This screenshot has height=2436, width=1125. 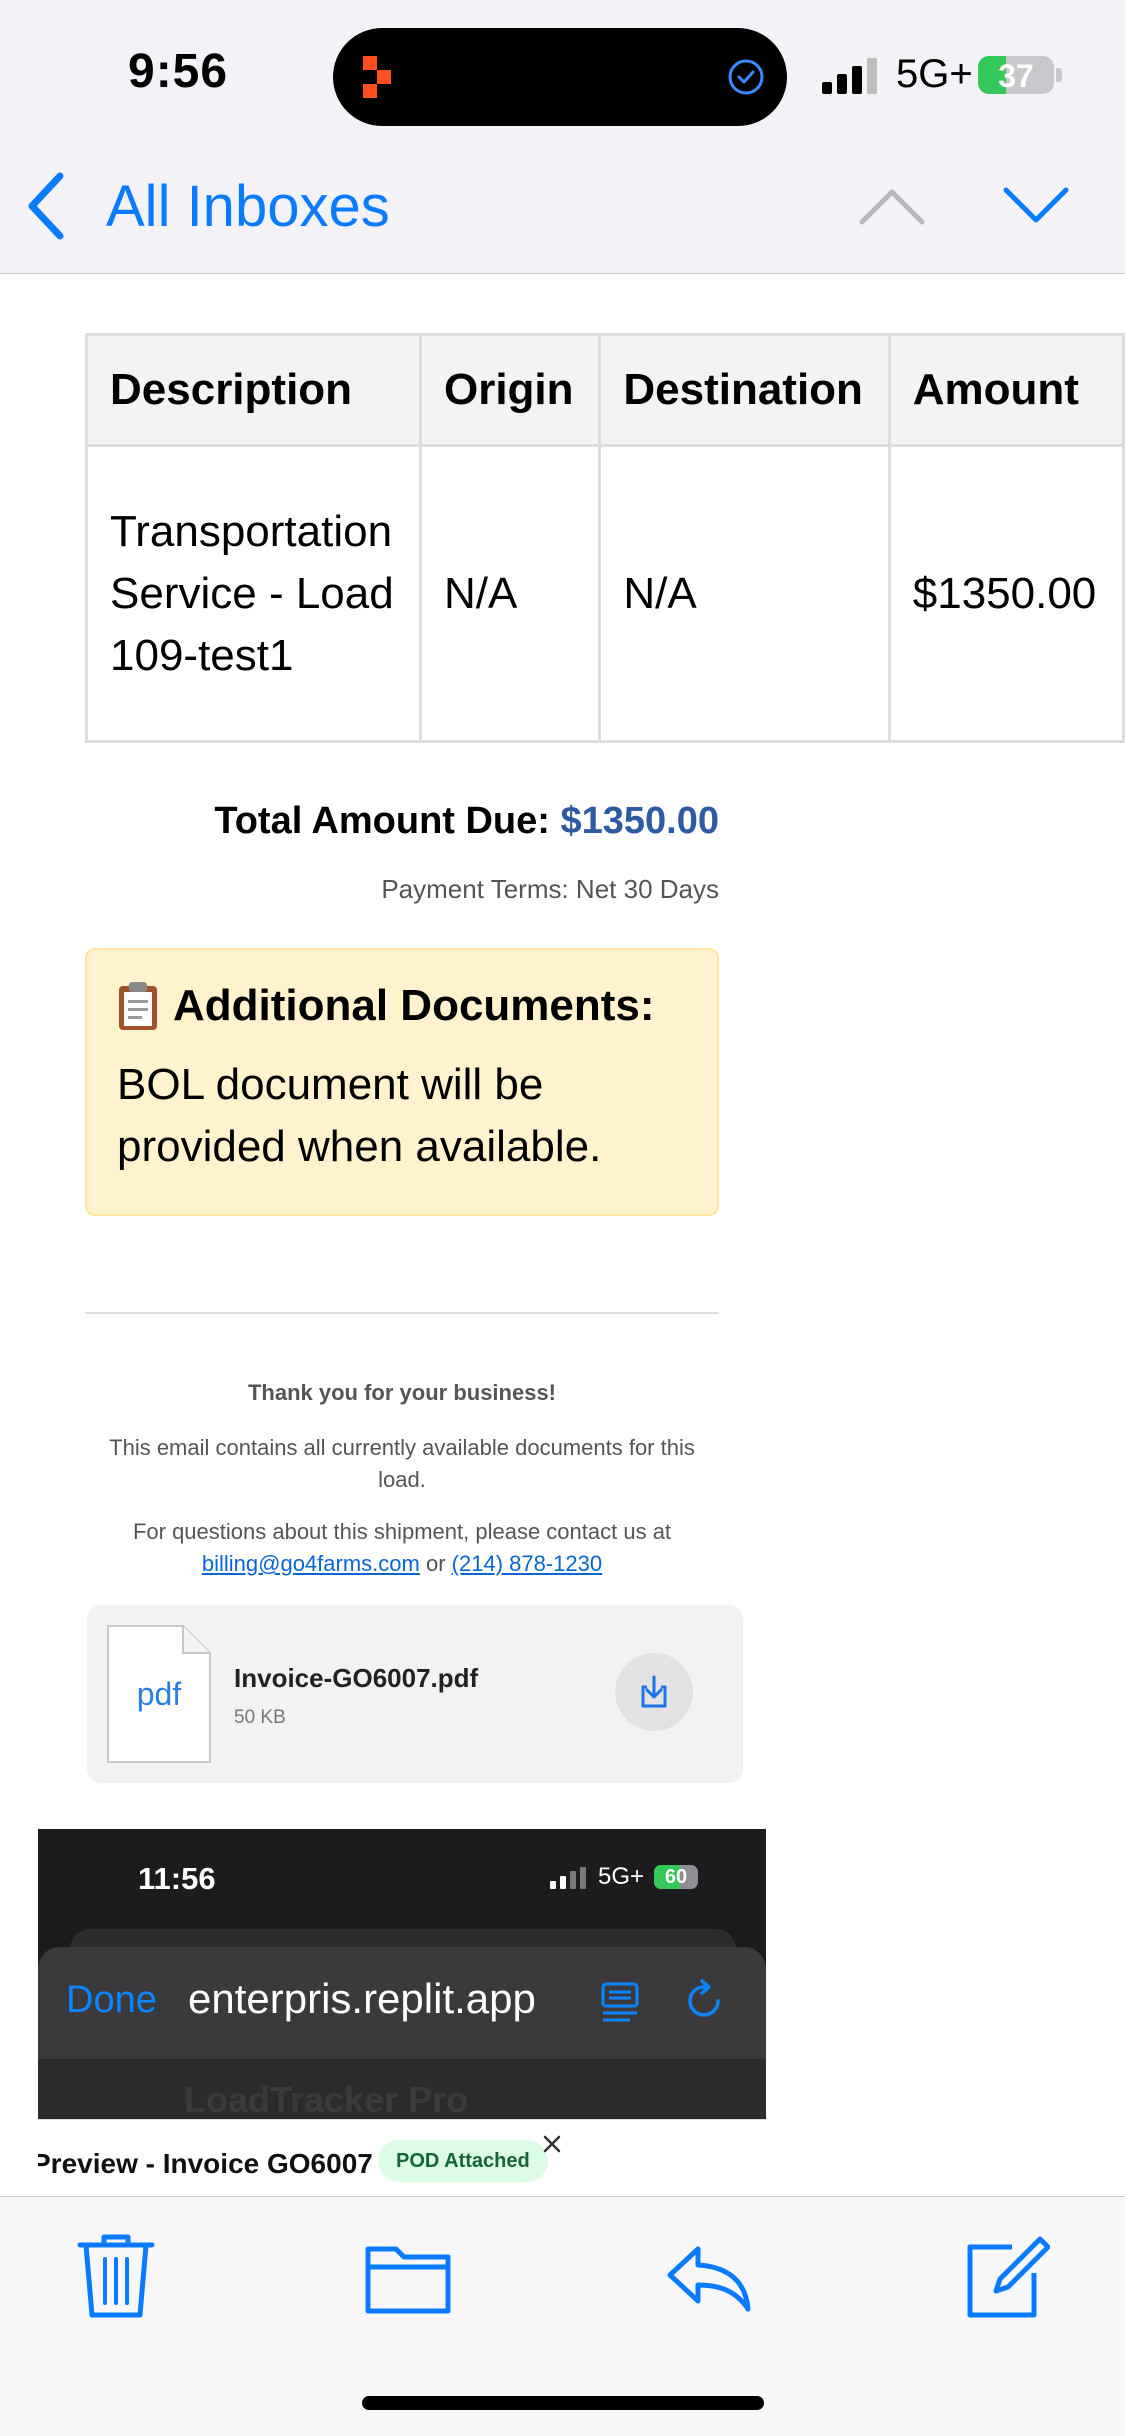 I want to click on divider, so click(x=402, y=1313).